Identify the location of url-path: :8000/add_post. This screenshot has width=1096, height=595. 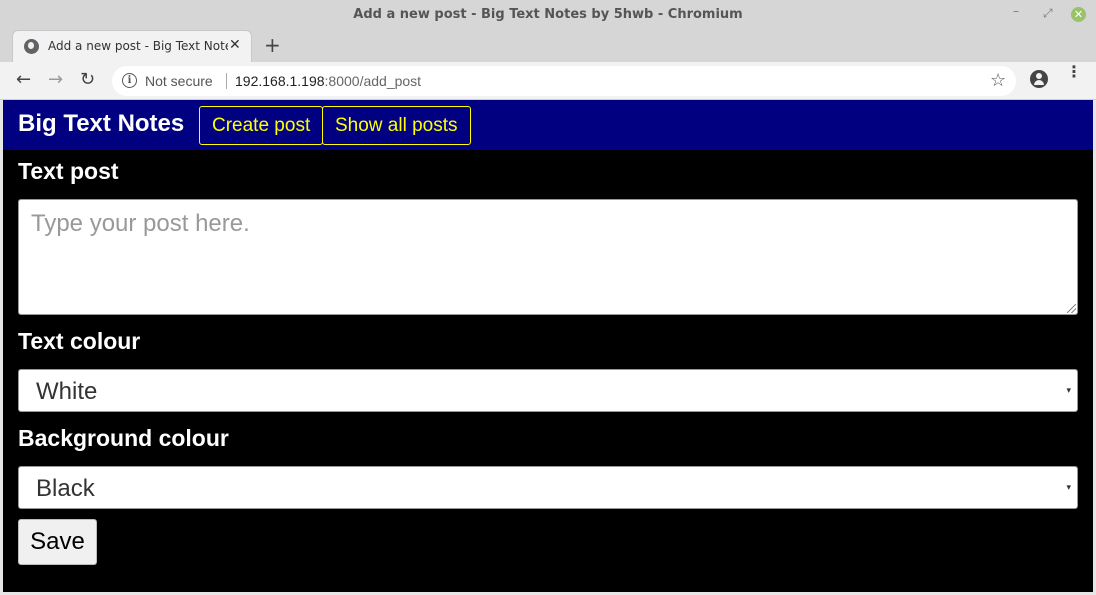
(373, 81).